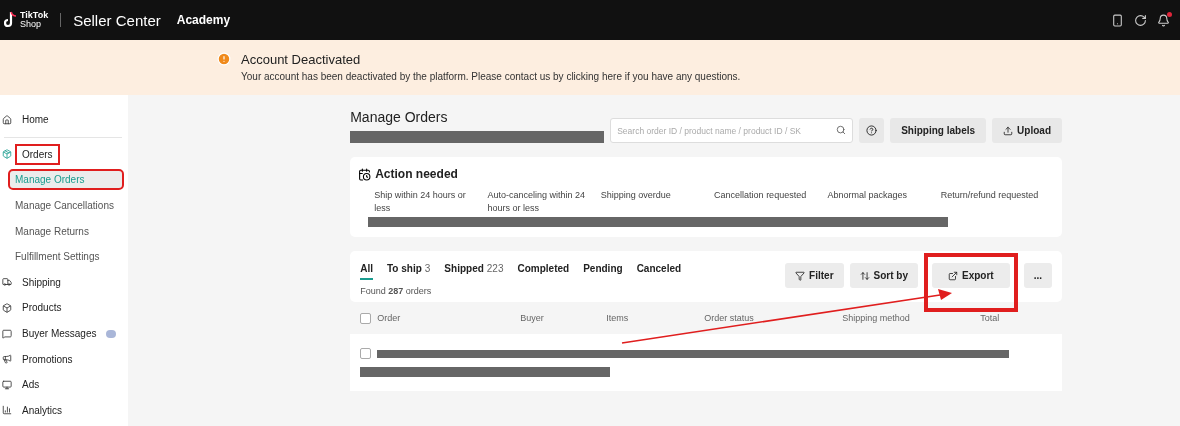 This screenshot has height=426, width=1180. I want to click on card-title: Action needed, so click(416, 174).